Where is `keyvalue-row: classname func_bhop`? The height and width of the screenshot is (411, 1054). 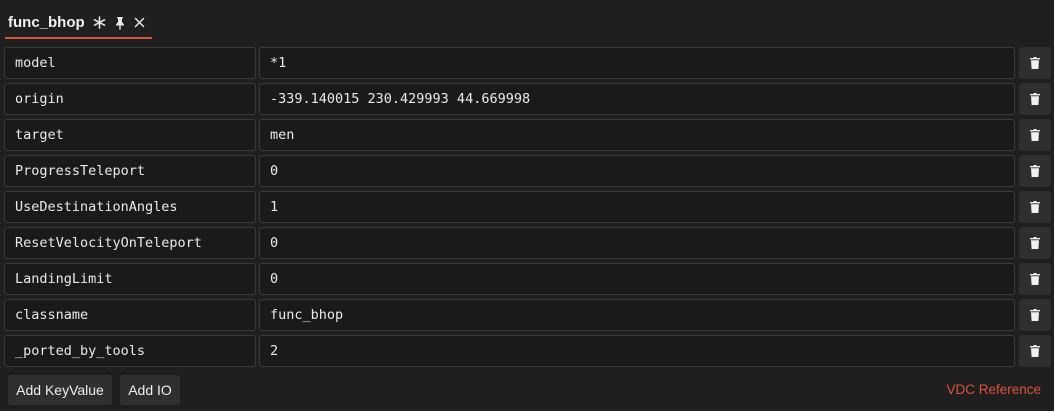
keyvalue-row: classname func_bhop is located at coordinates (528, 315).